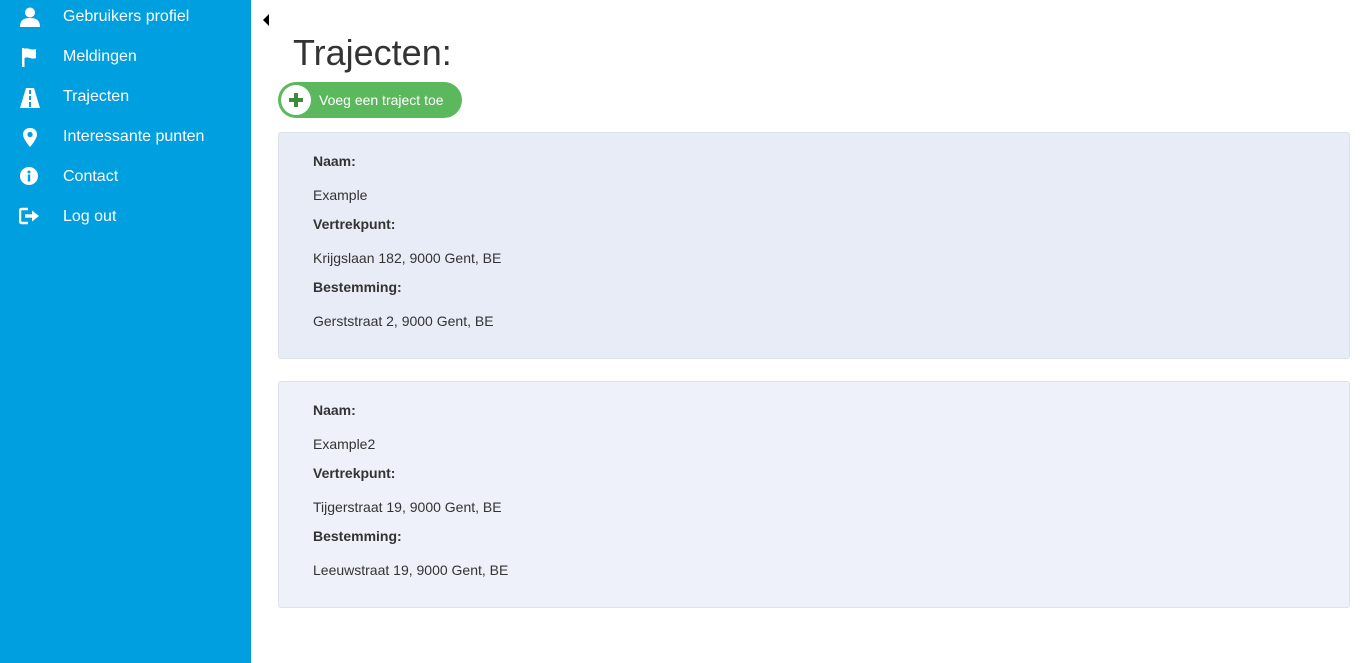 This screenshot has height=663, width=1366. I want to click on sidebar-item-log-out: Log out, so click(125, 227).